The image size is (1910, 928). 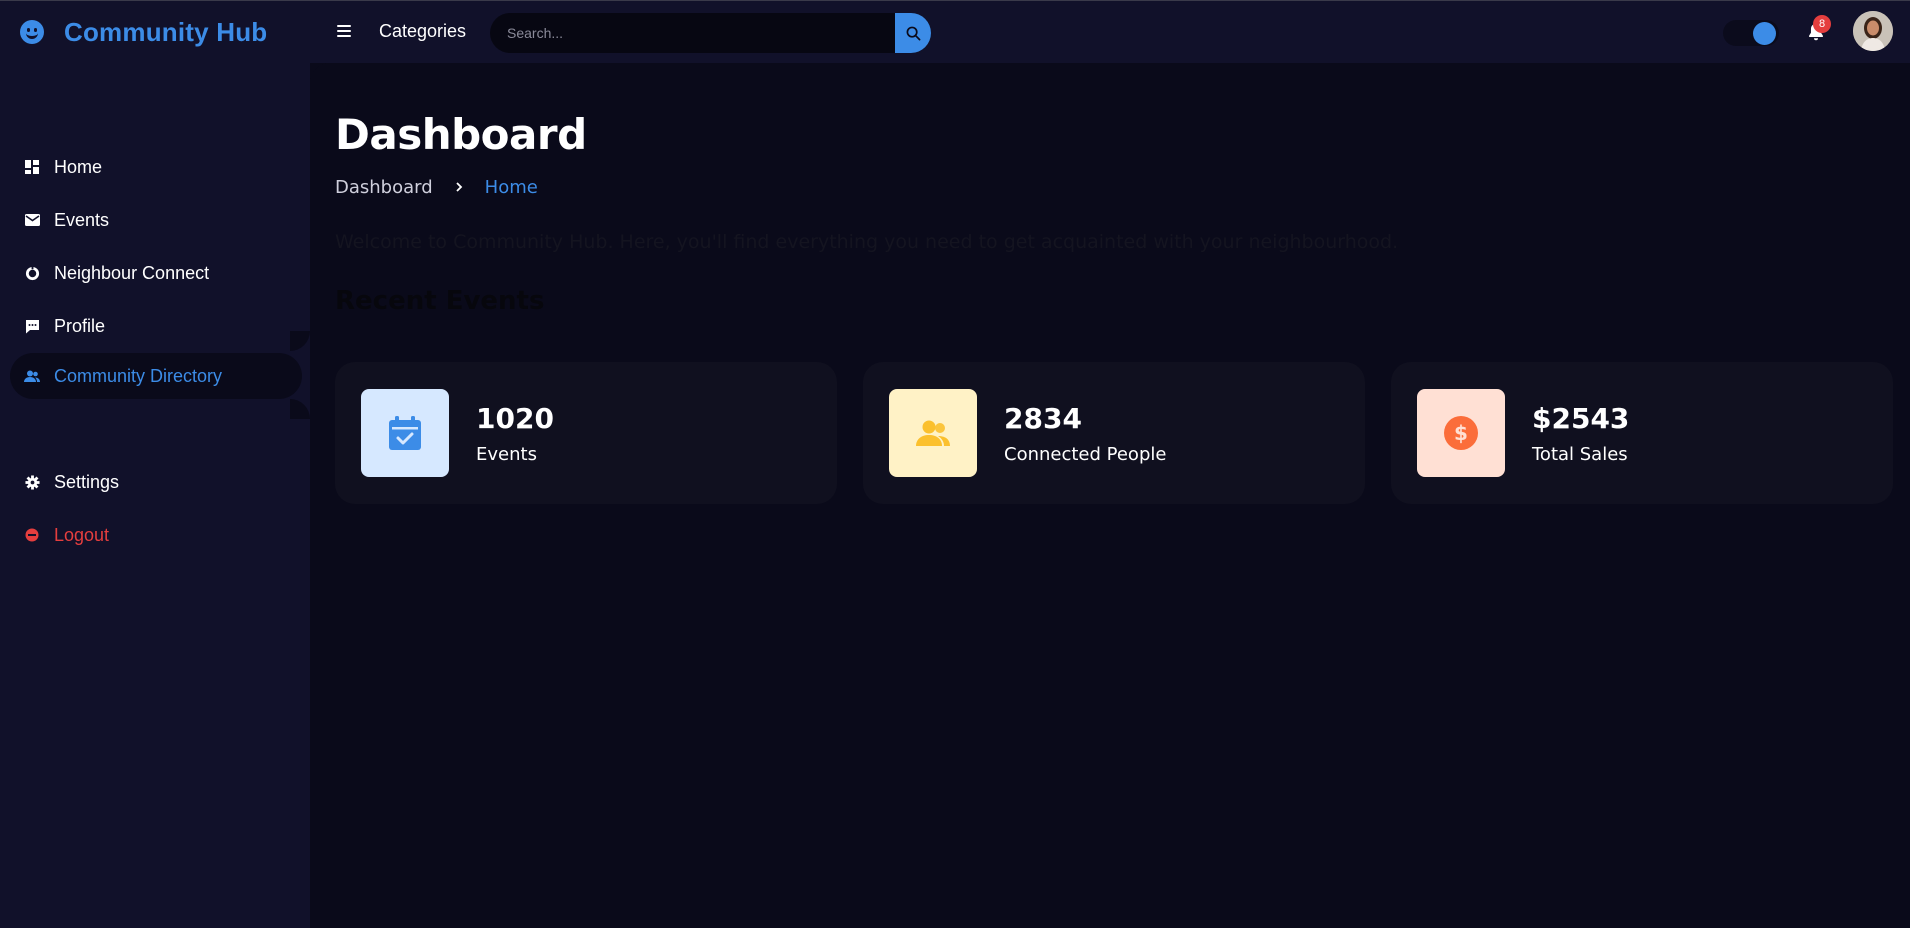 I want to click on envelope-icon, so click(x=32, y=220).